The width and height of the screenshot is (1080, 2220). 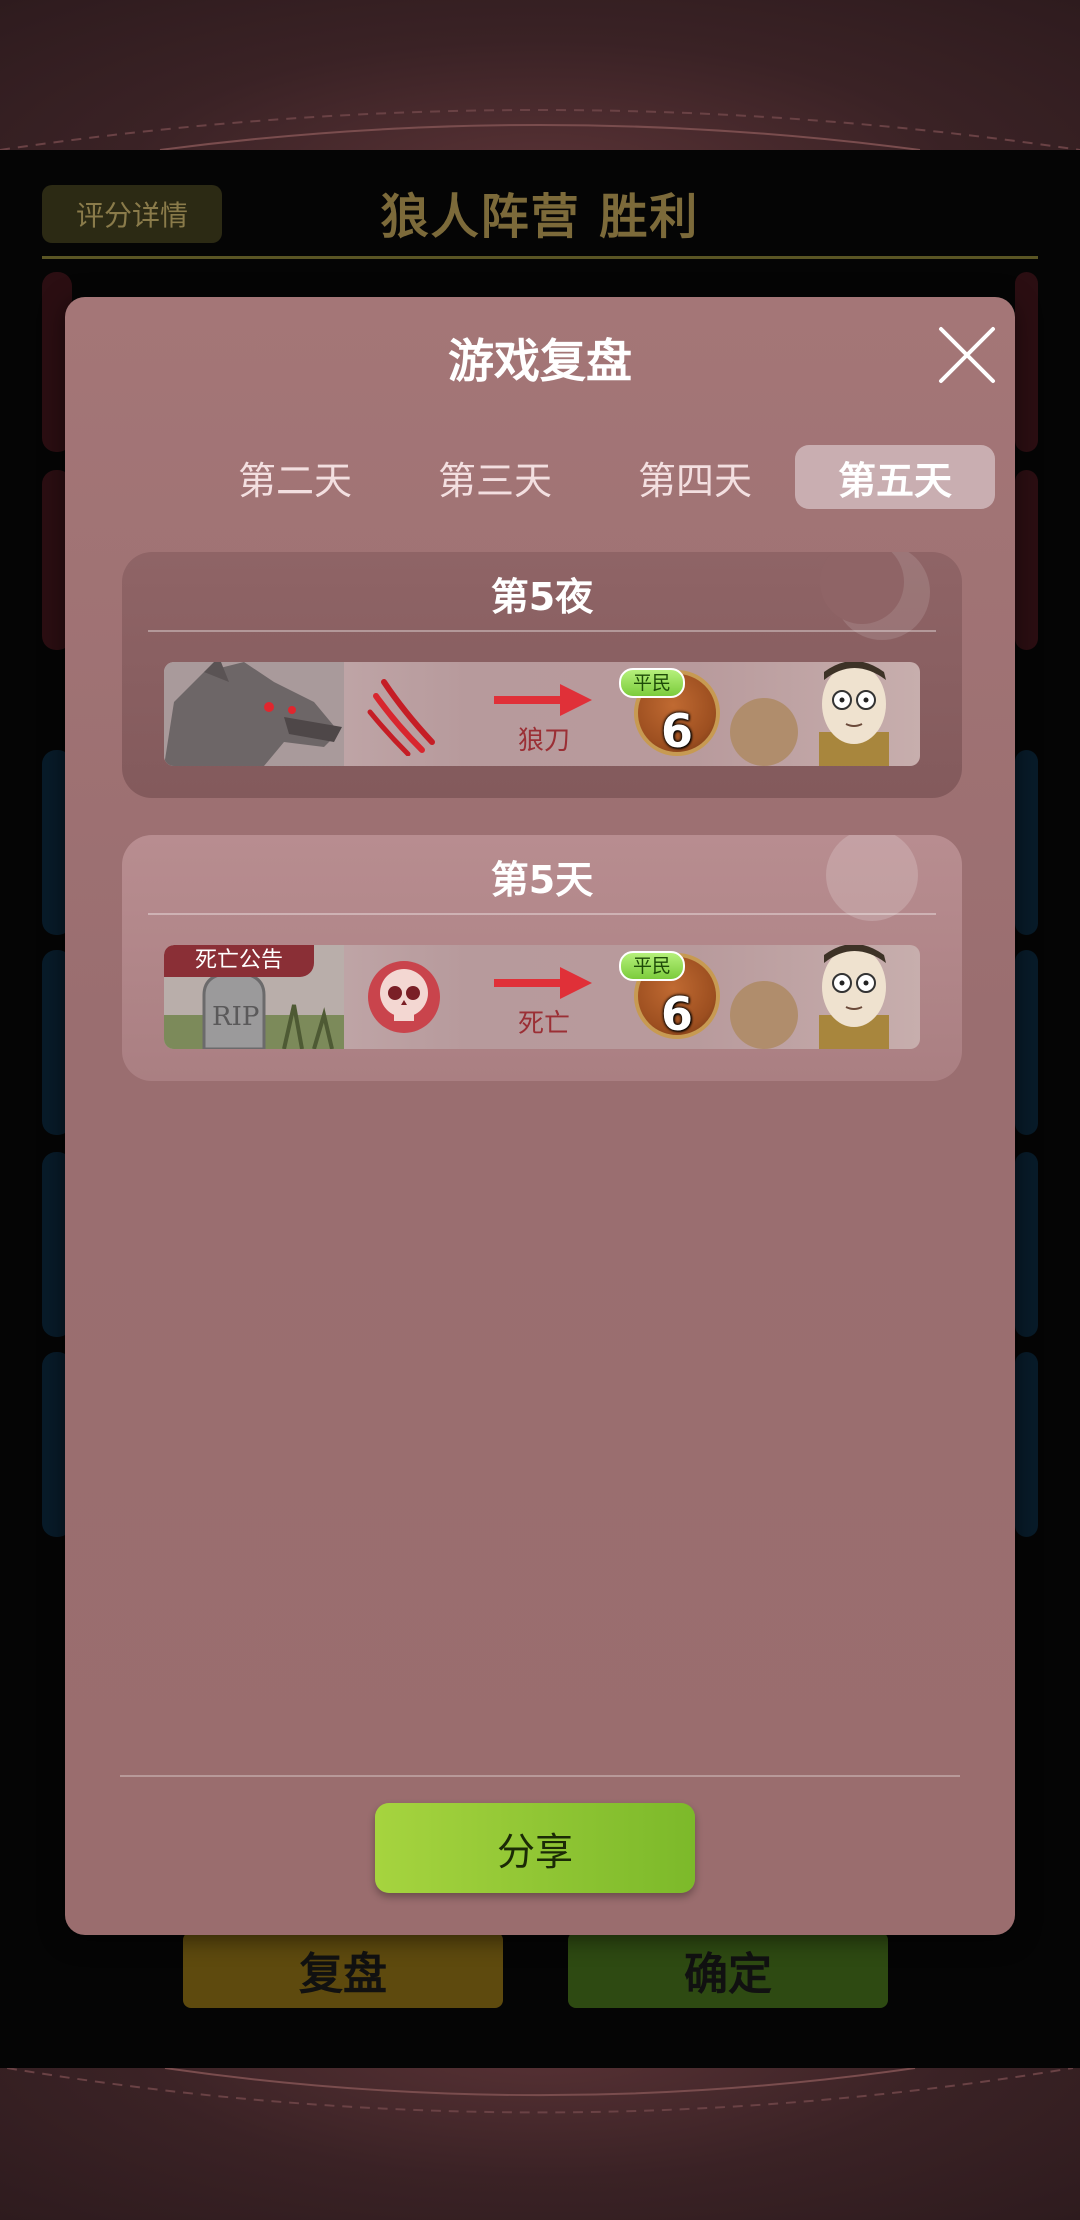 What do you see at coordinates (540, 129) in the screenshot?
I see `top-arc-decor` at bounding box center [540, 129].